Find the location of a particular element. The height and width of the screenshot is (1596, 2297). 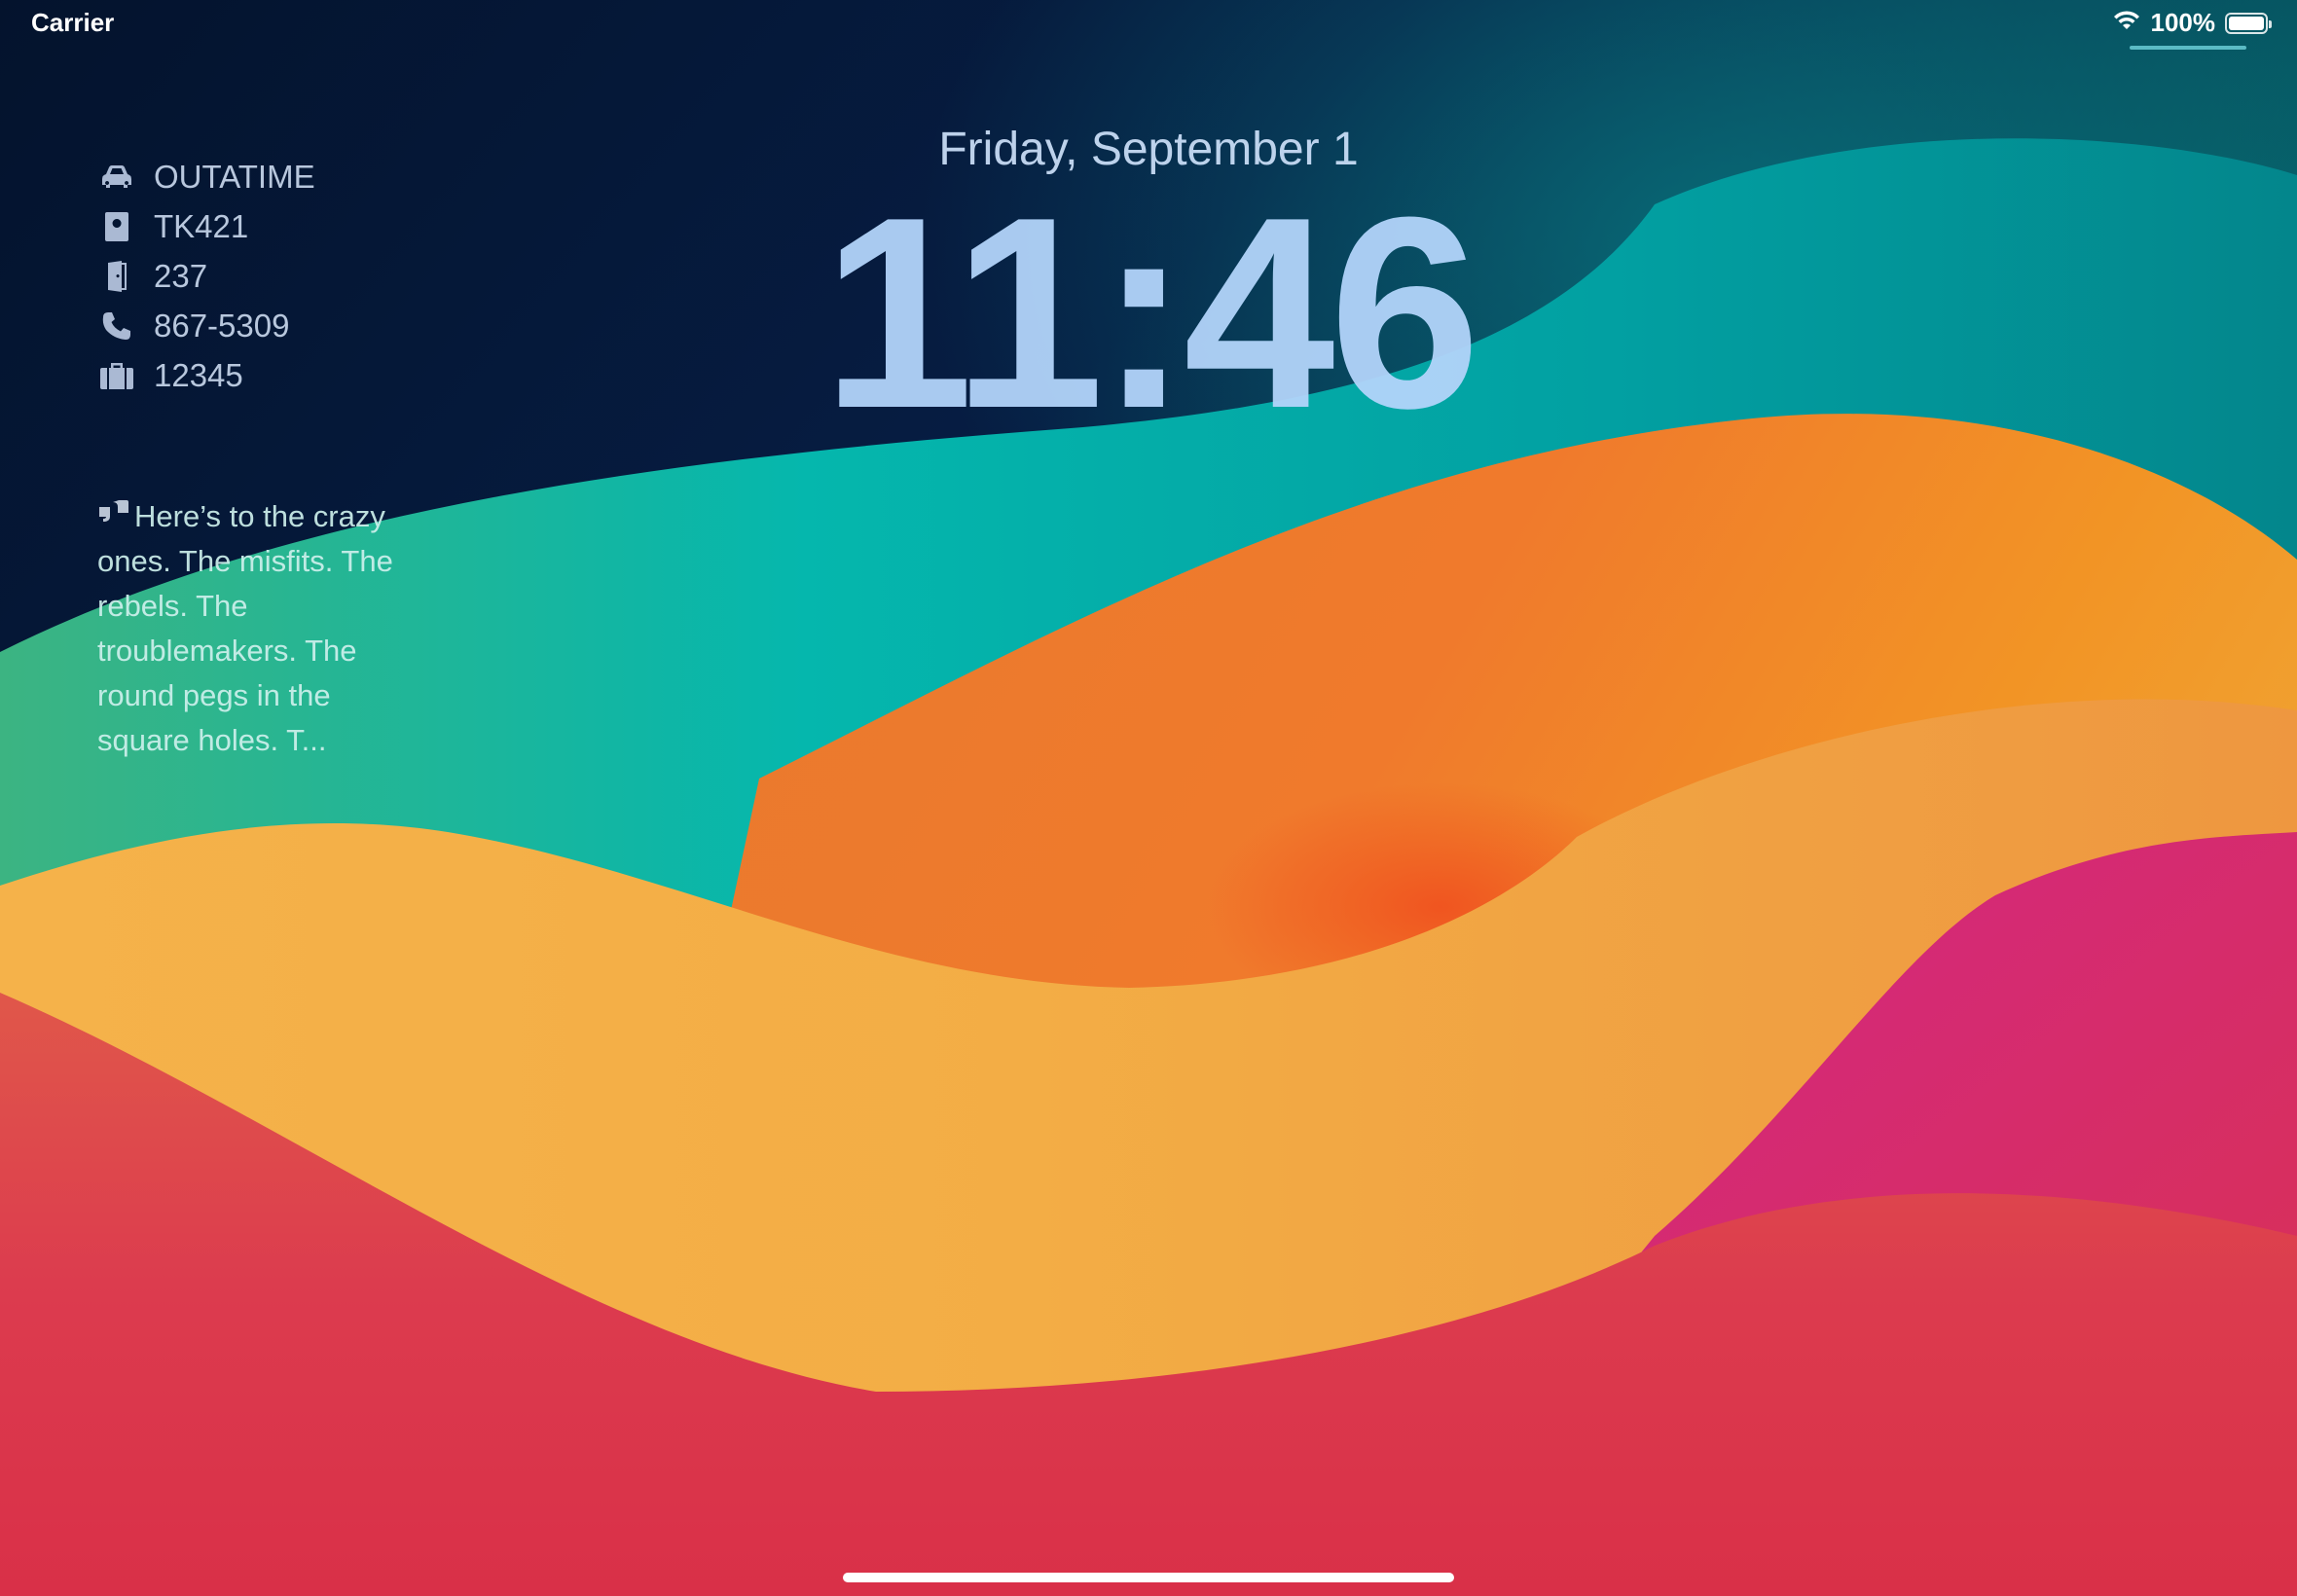

info-widget: OUTATIME TK421 237 867-5309 12345 is located at coordinates (206, 276).